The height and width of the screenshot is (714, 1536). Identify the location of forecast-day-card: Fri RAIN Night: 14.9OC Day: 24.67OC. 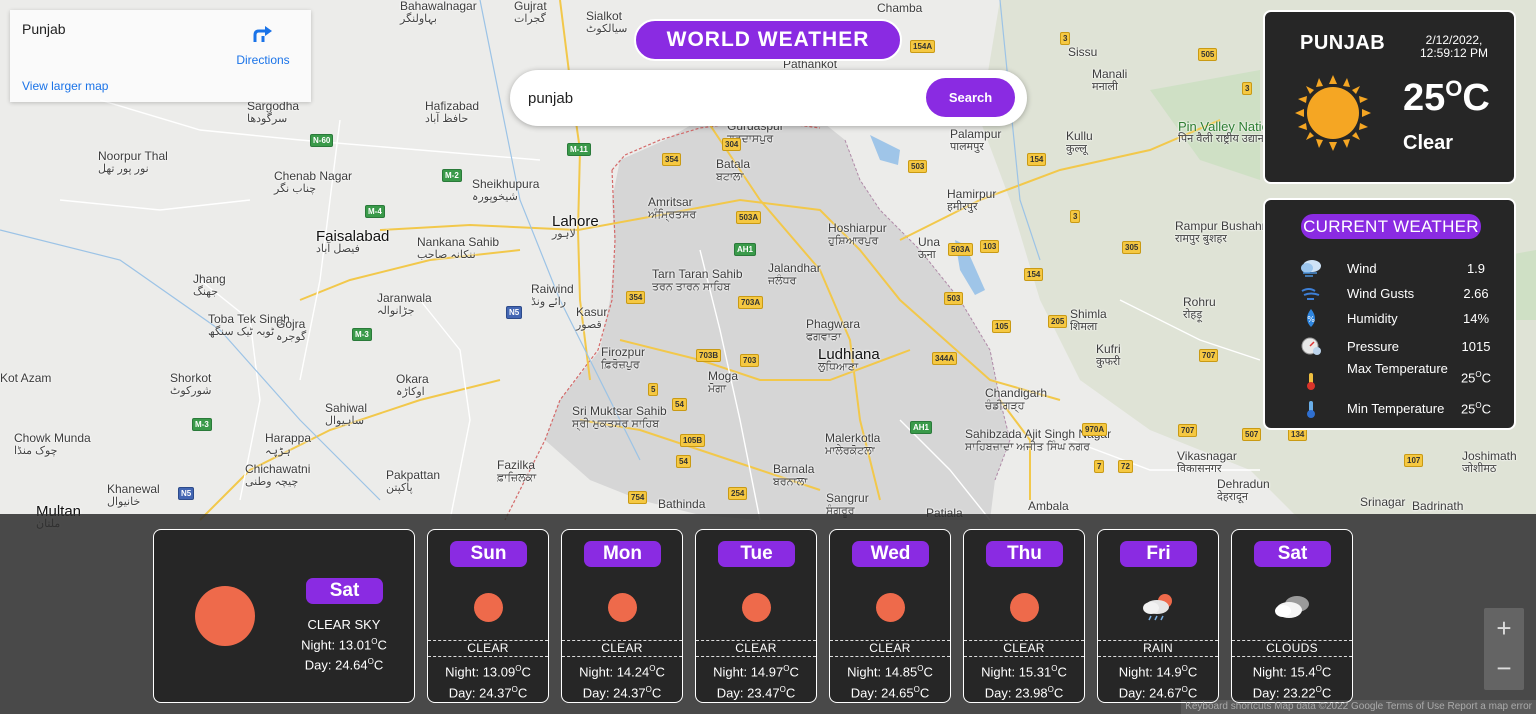
(1158, 616).